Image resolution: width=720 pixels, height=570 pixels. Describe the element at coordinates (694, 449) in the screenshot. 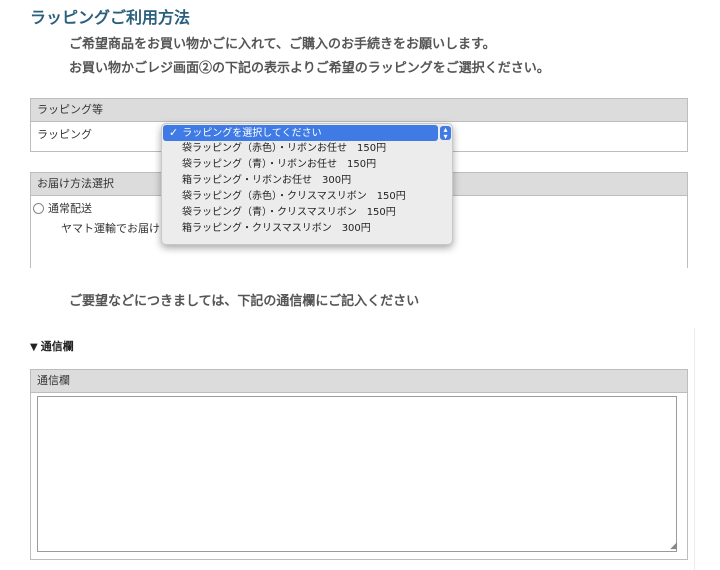

I see `divider` at that location.